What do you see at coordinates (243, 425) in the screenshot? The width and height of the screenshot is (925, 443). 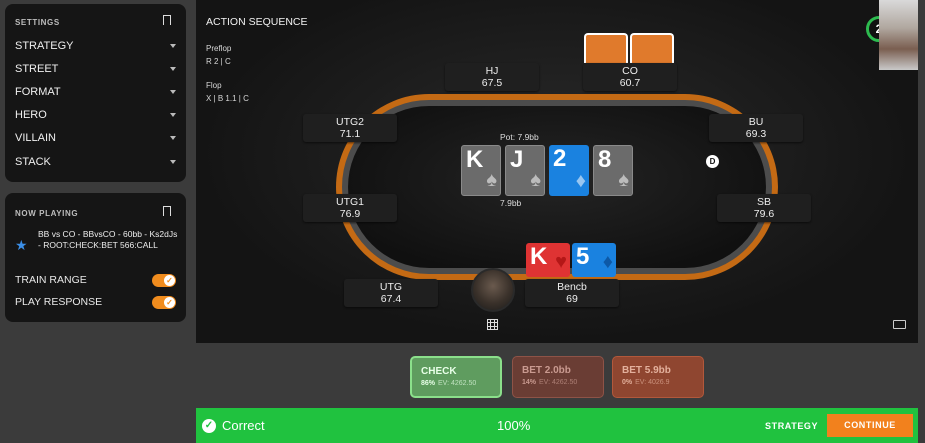 I see `result-status: Correct` at bounding box center [243, 425].